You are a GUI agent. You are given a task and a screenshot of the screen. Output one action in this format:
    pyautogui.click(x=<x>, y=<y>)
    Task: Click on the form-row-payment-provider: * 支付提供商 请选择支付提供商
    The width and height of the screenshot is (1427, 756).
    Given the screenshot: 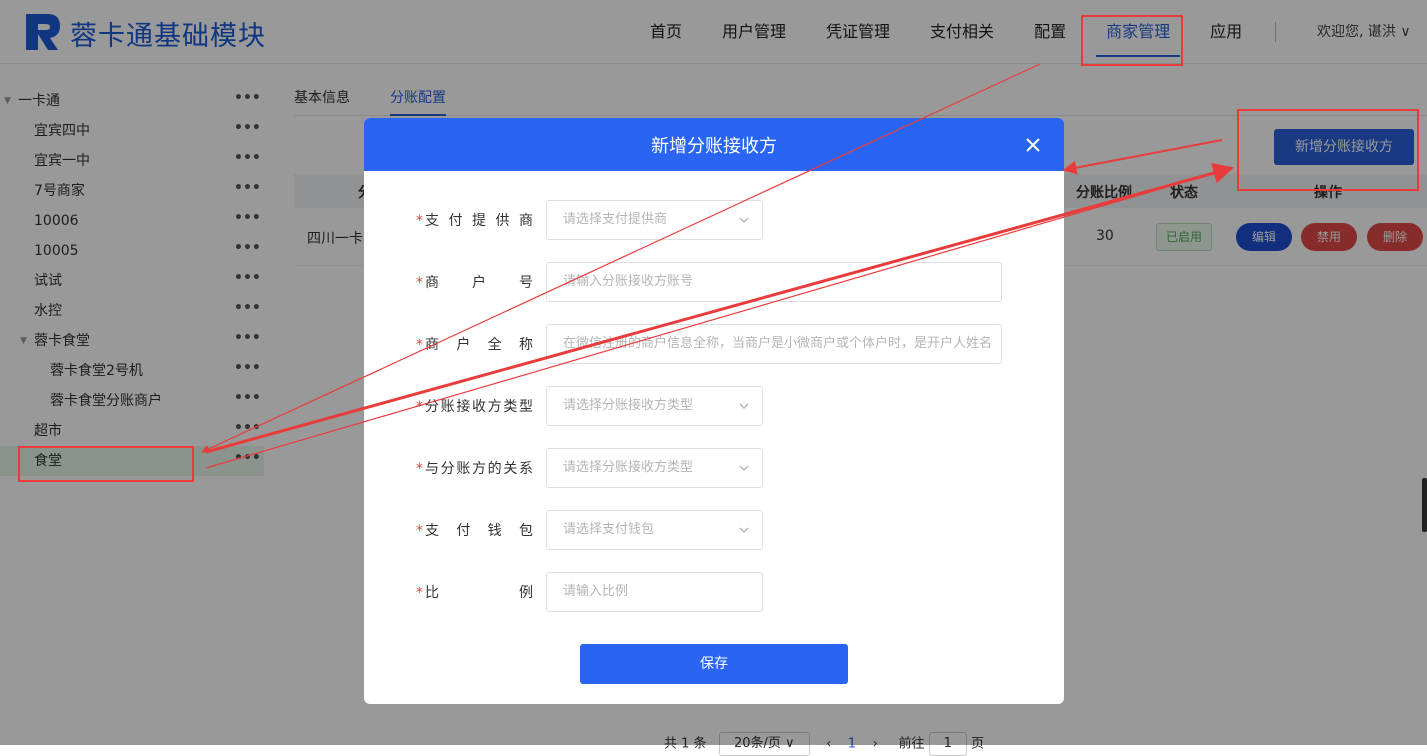 What is the action you would take?
    pyautogui.click(x=714, y=220)
    